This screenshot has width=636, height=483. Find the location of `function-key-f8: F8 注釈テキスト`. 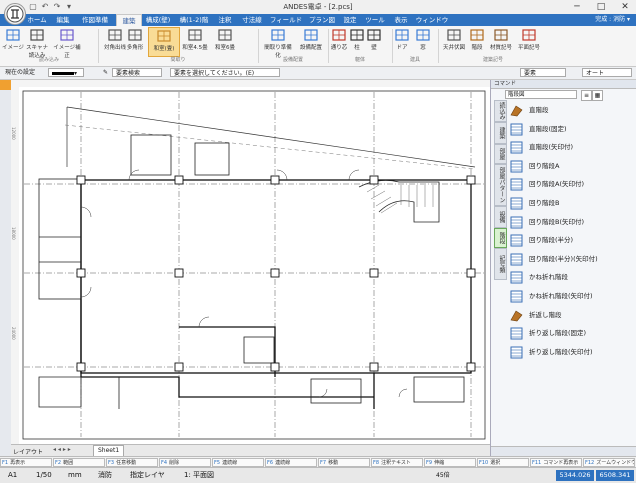

function-key-f8: F8 注釈テキスト is located at coordinates (397, 462).